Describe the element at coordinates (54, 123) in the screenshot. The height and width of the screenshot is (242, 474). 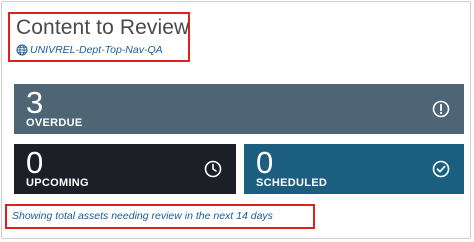
I see `overdue-label: OVERDUE` at that location.